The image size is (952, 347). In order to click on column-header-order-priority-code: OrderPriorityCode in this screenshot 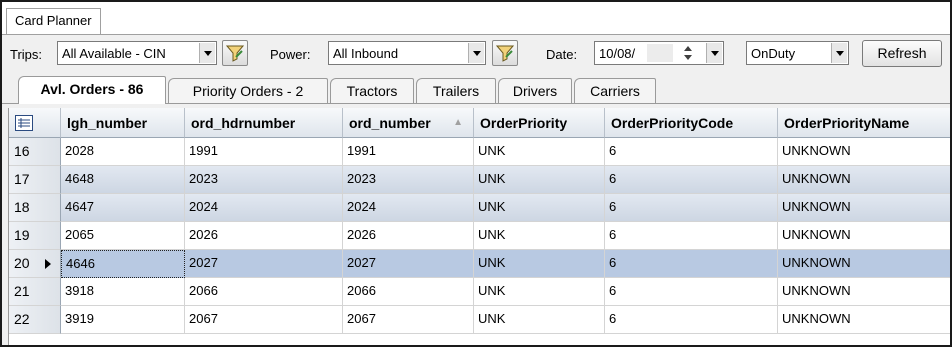, I will do `click(691, 123)`.